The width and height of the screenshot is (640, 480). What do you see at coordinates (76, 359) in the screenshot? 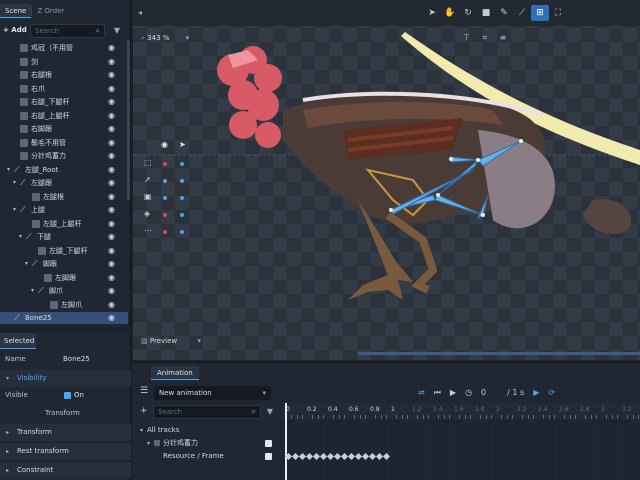
I see `name-field: Bone25` at bounding box center [76, 359].